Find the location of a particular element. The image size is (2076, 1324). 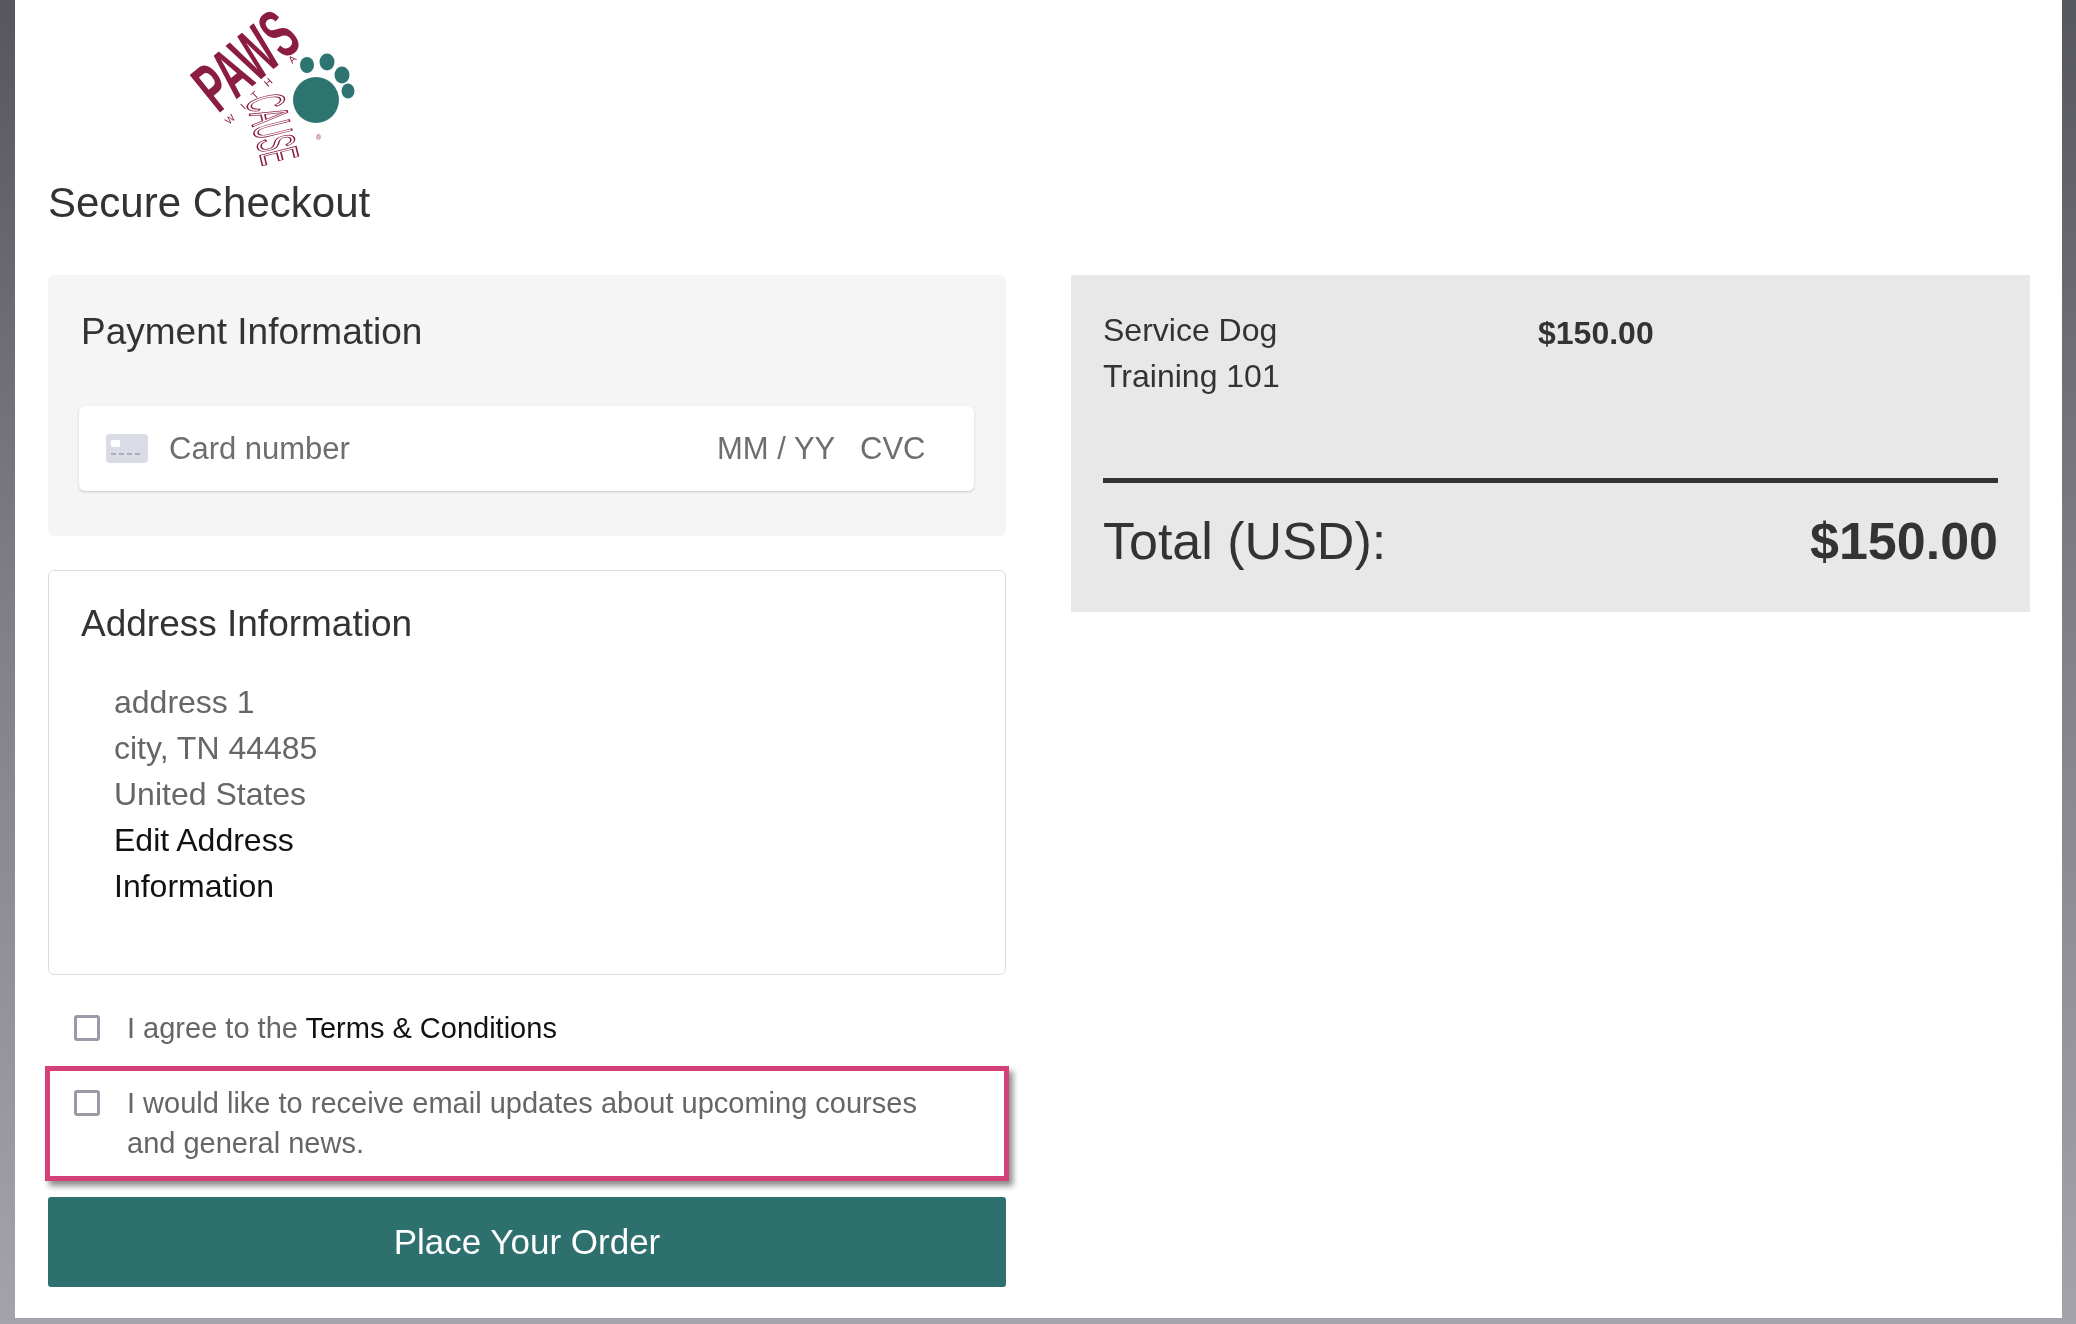

consent-label: I agree to the Terms & Conditions is located at coordinates (342, 1028).